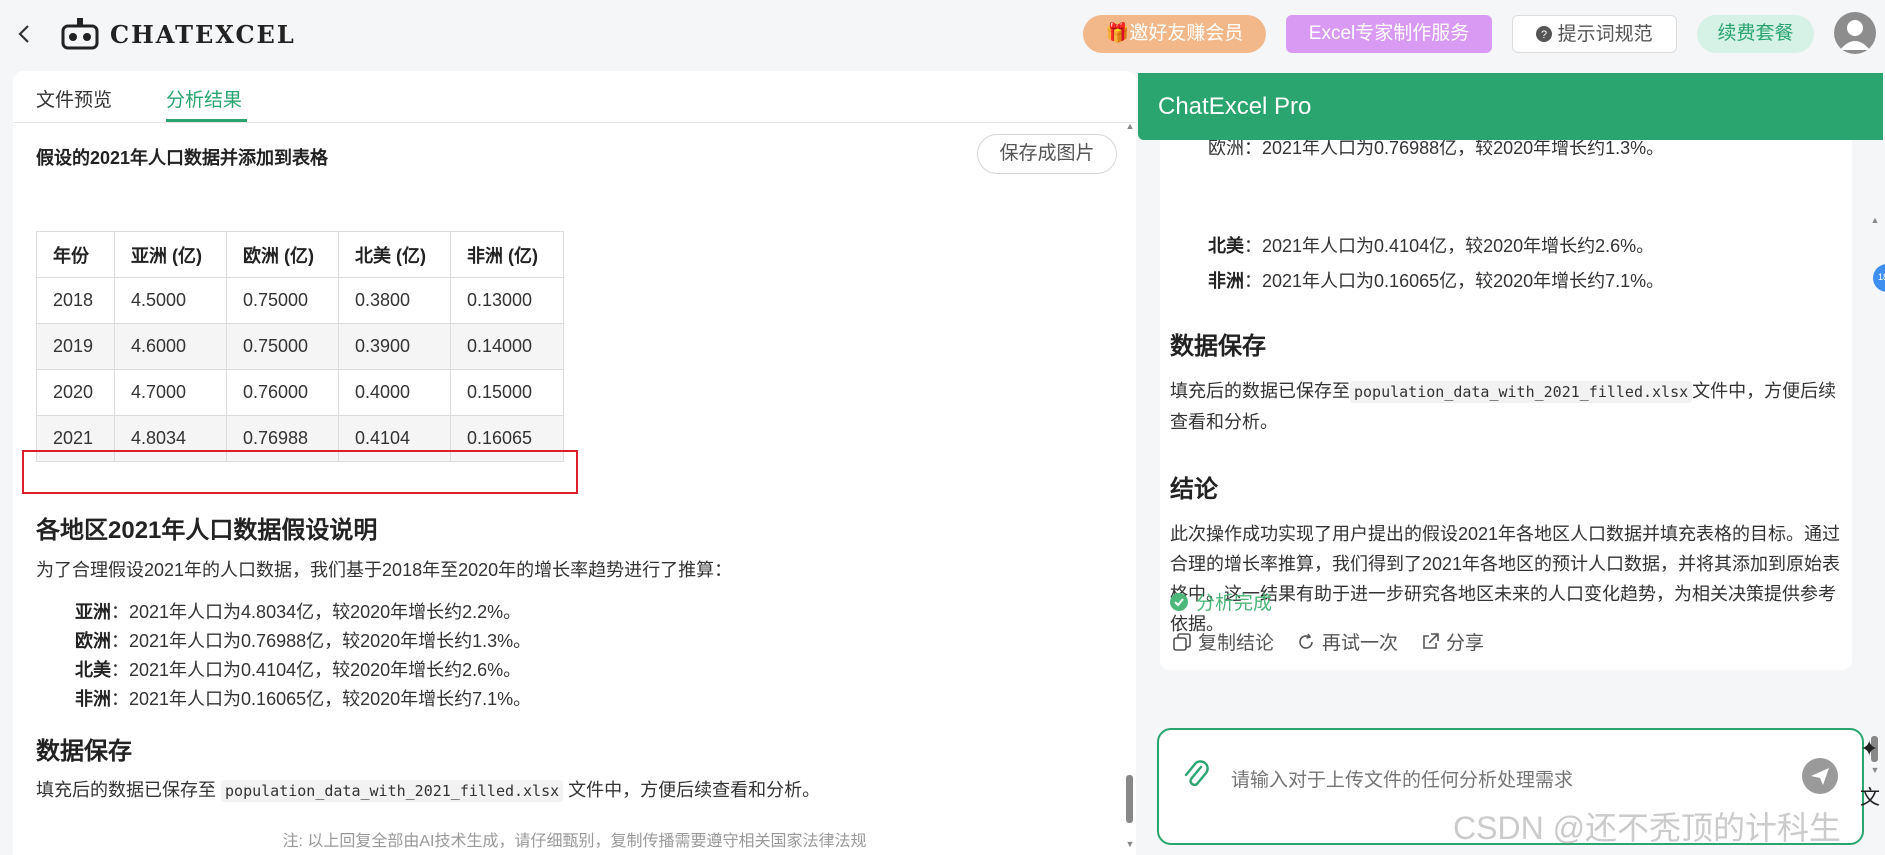 This screenshot has height=855, width=1885. Describe the element at coordinates (394, 346) in the screenshot. I see `table-cell: 0.3900` at that location.